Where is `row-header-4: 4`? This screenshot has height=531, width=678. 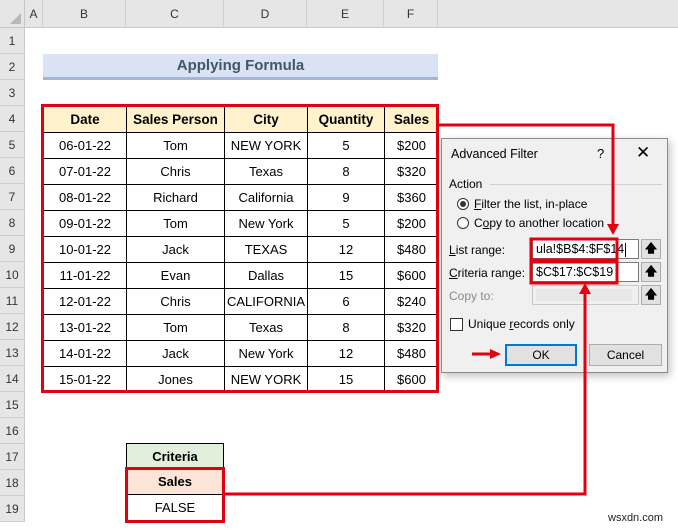
row-header-4: 4 is located at coordinates (12, 119).